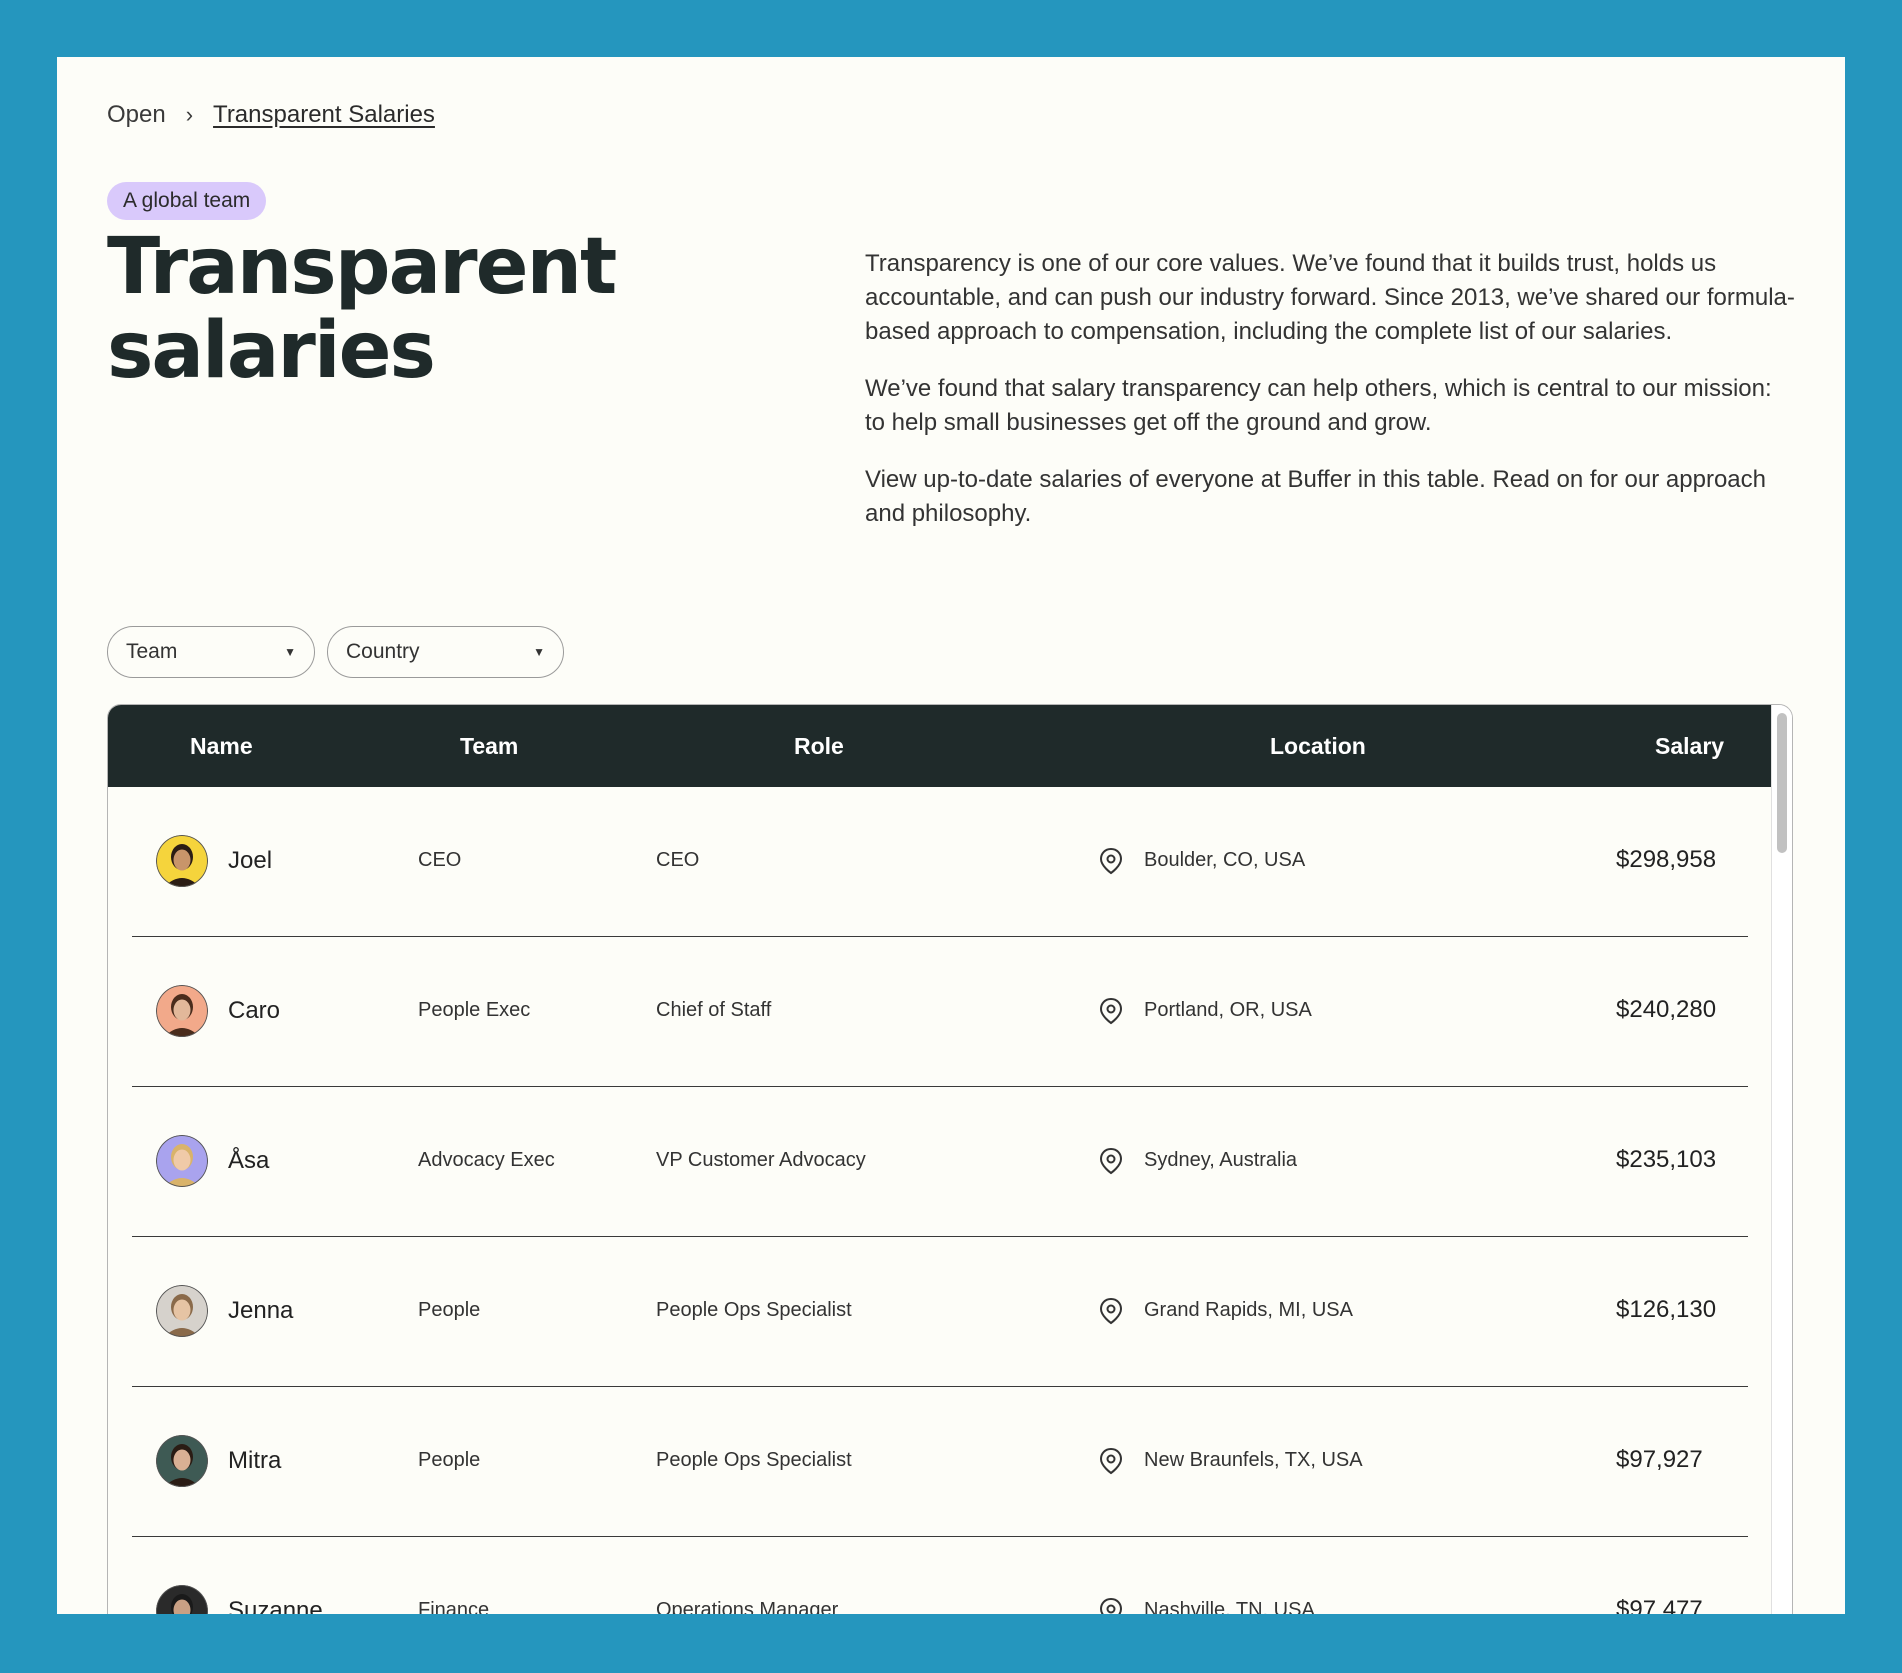 This screenshot has width=1902, height=1673. I want to click on employee-salary: $235,103, so click(1666, 1159).